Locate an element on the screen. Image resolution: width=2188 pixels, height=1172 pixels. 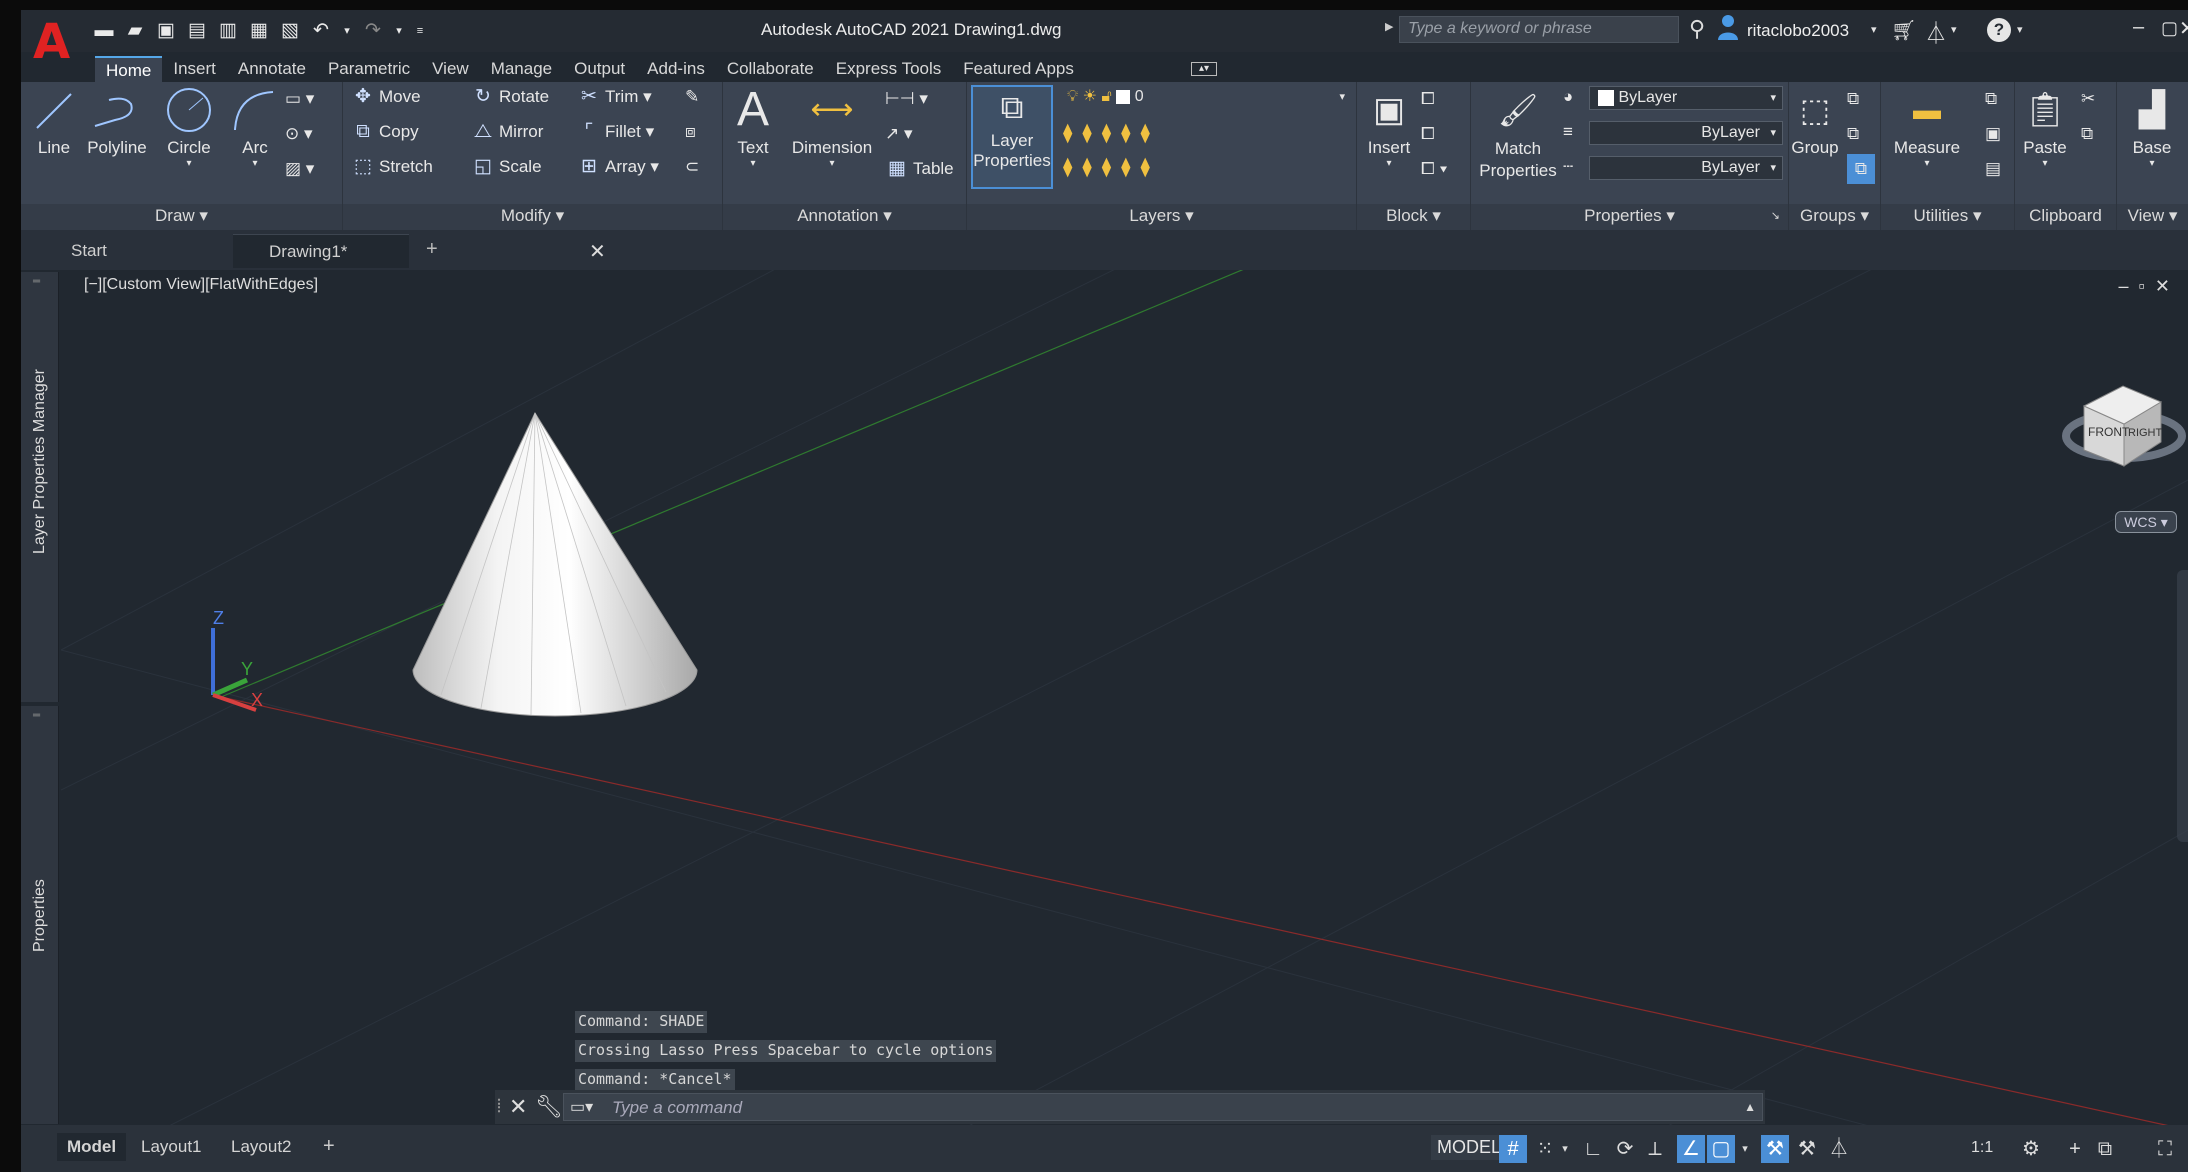
user-icon is located at coordinates (1728, 27).